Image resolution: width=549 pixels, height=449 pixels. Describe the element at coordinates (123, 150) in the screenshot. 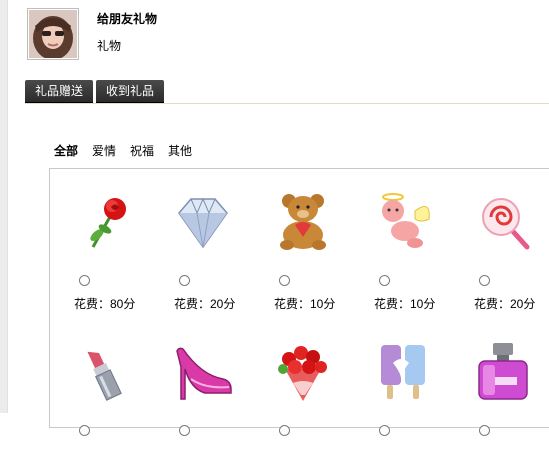

I see `category-filters: 全部 爱情 祝福 其他` at that location.